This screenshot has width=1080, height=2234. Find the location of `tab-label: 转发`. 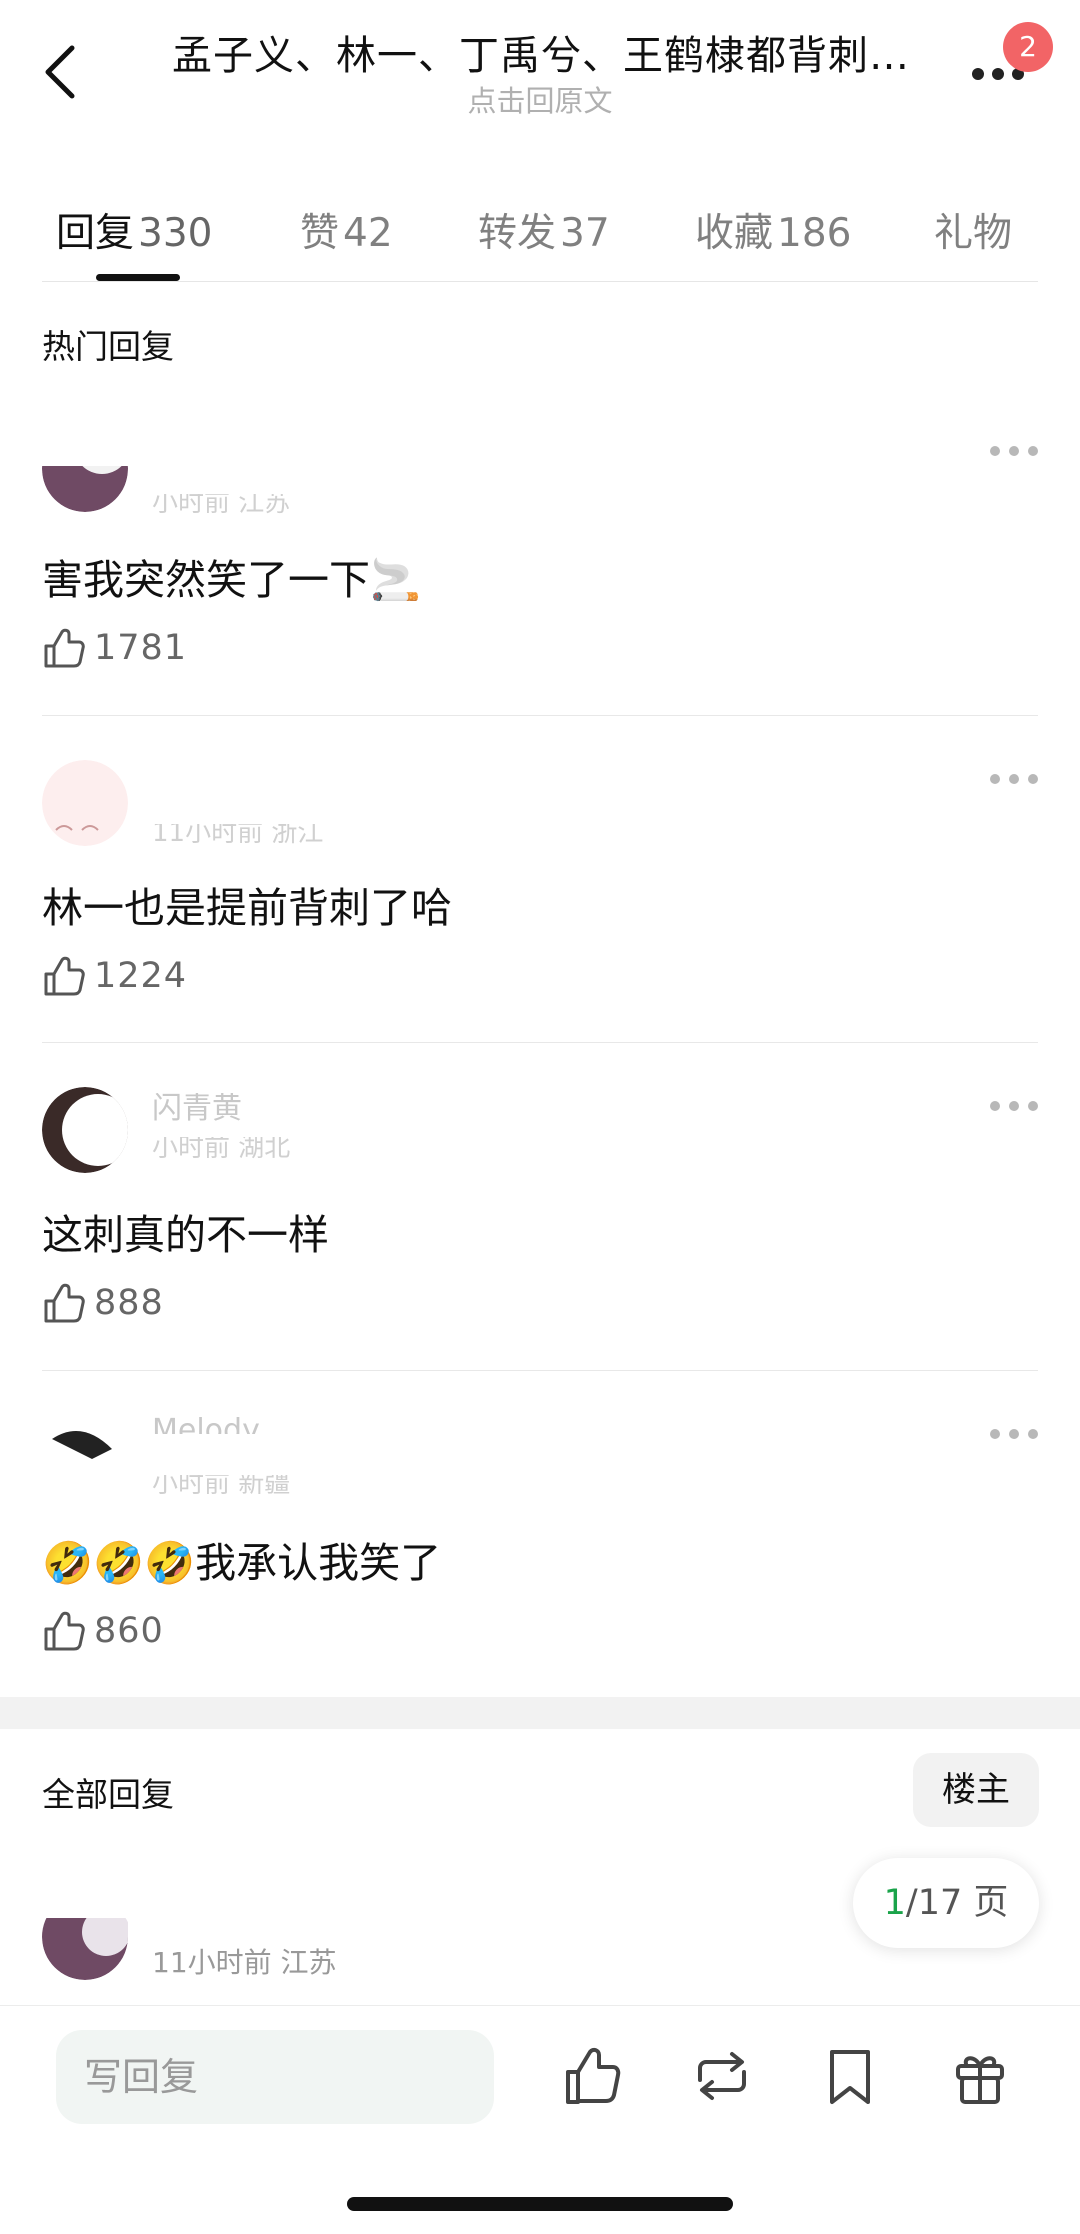

tab-label: 转发 is located at coordinates (517, 233).